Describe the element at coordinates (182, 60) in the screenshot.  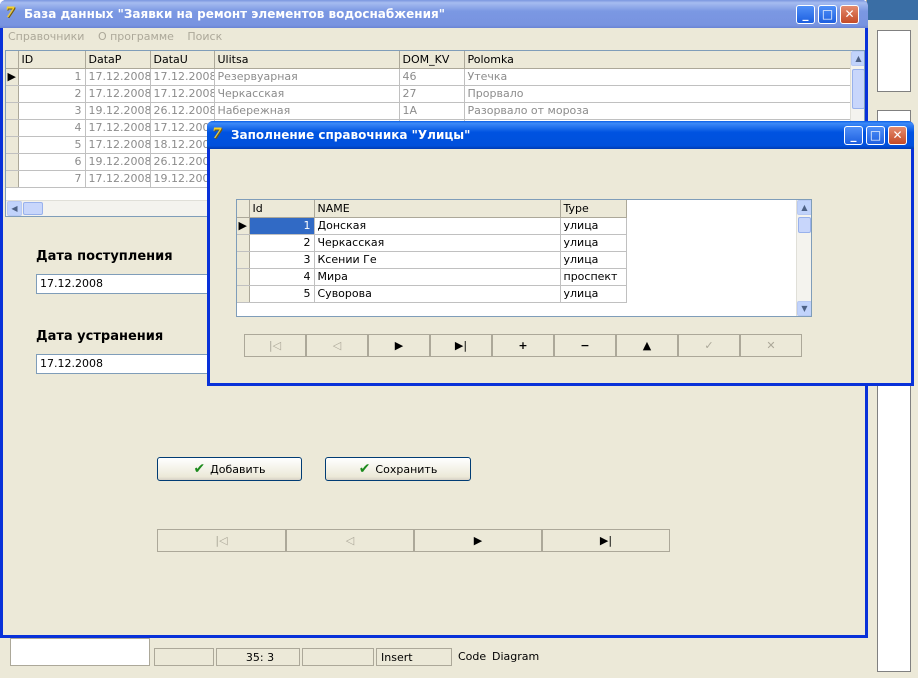
I see `col-header-datau: DataU` at that location.